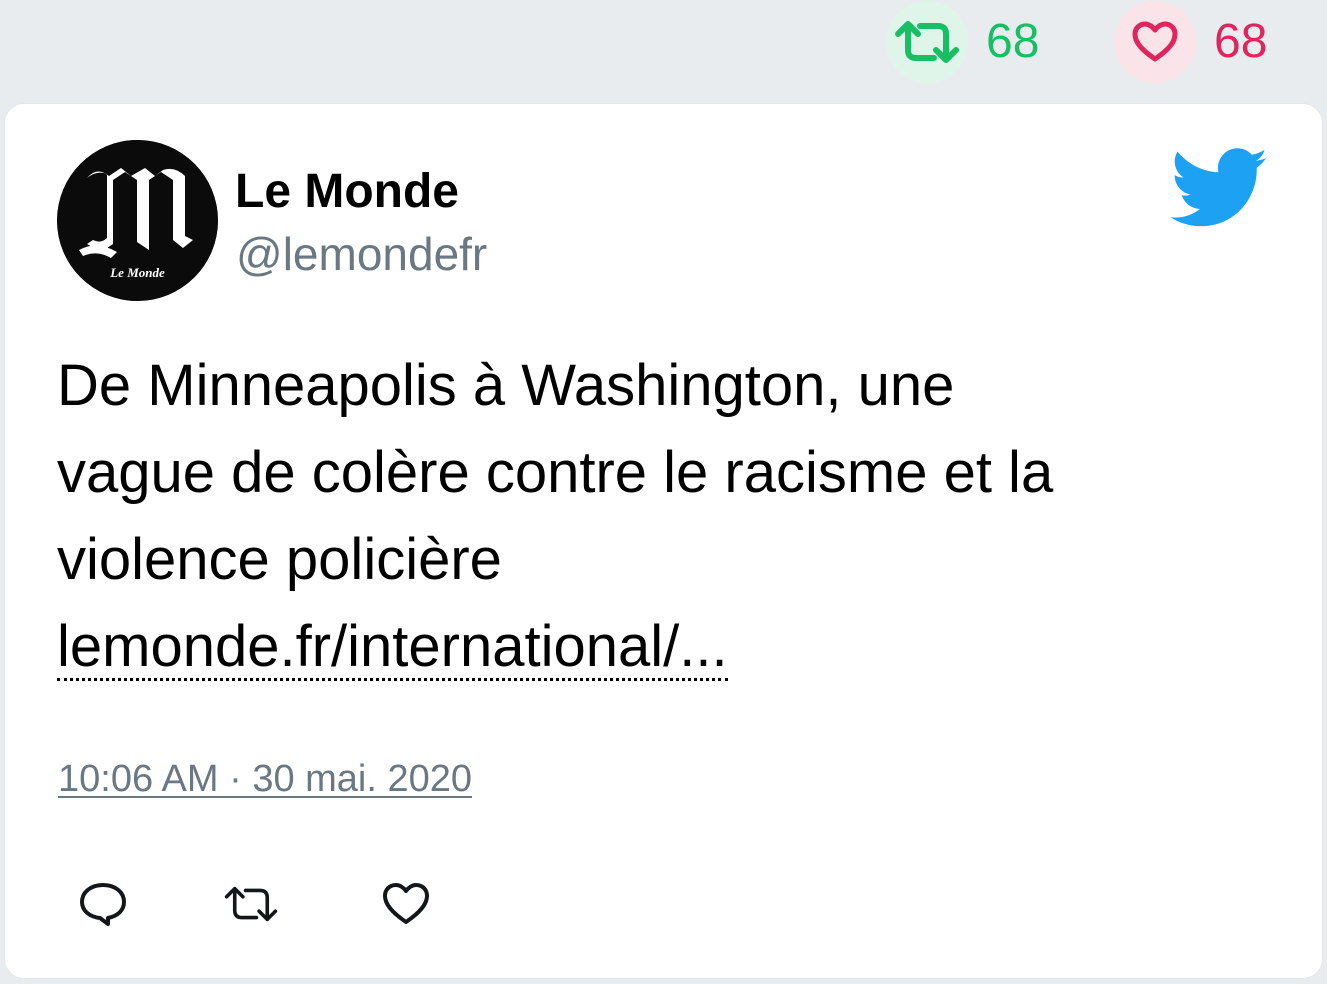 This screenshot has height=984, width=1327. Describe the element at coordinates (361, 254) in the screenshot. I see `author-handle: @lemondefr` at that location.